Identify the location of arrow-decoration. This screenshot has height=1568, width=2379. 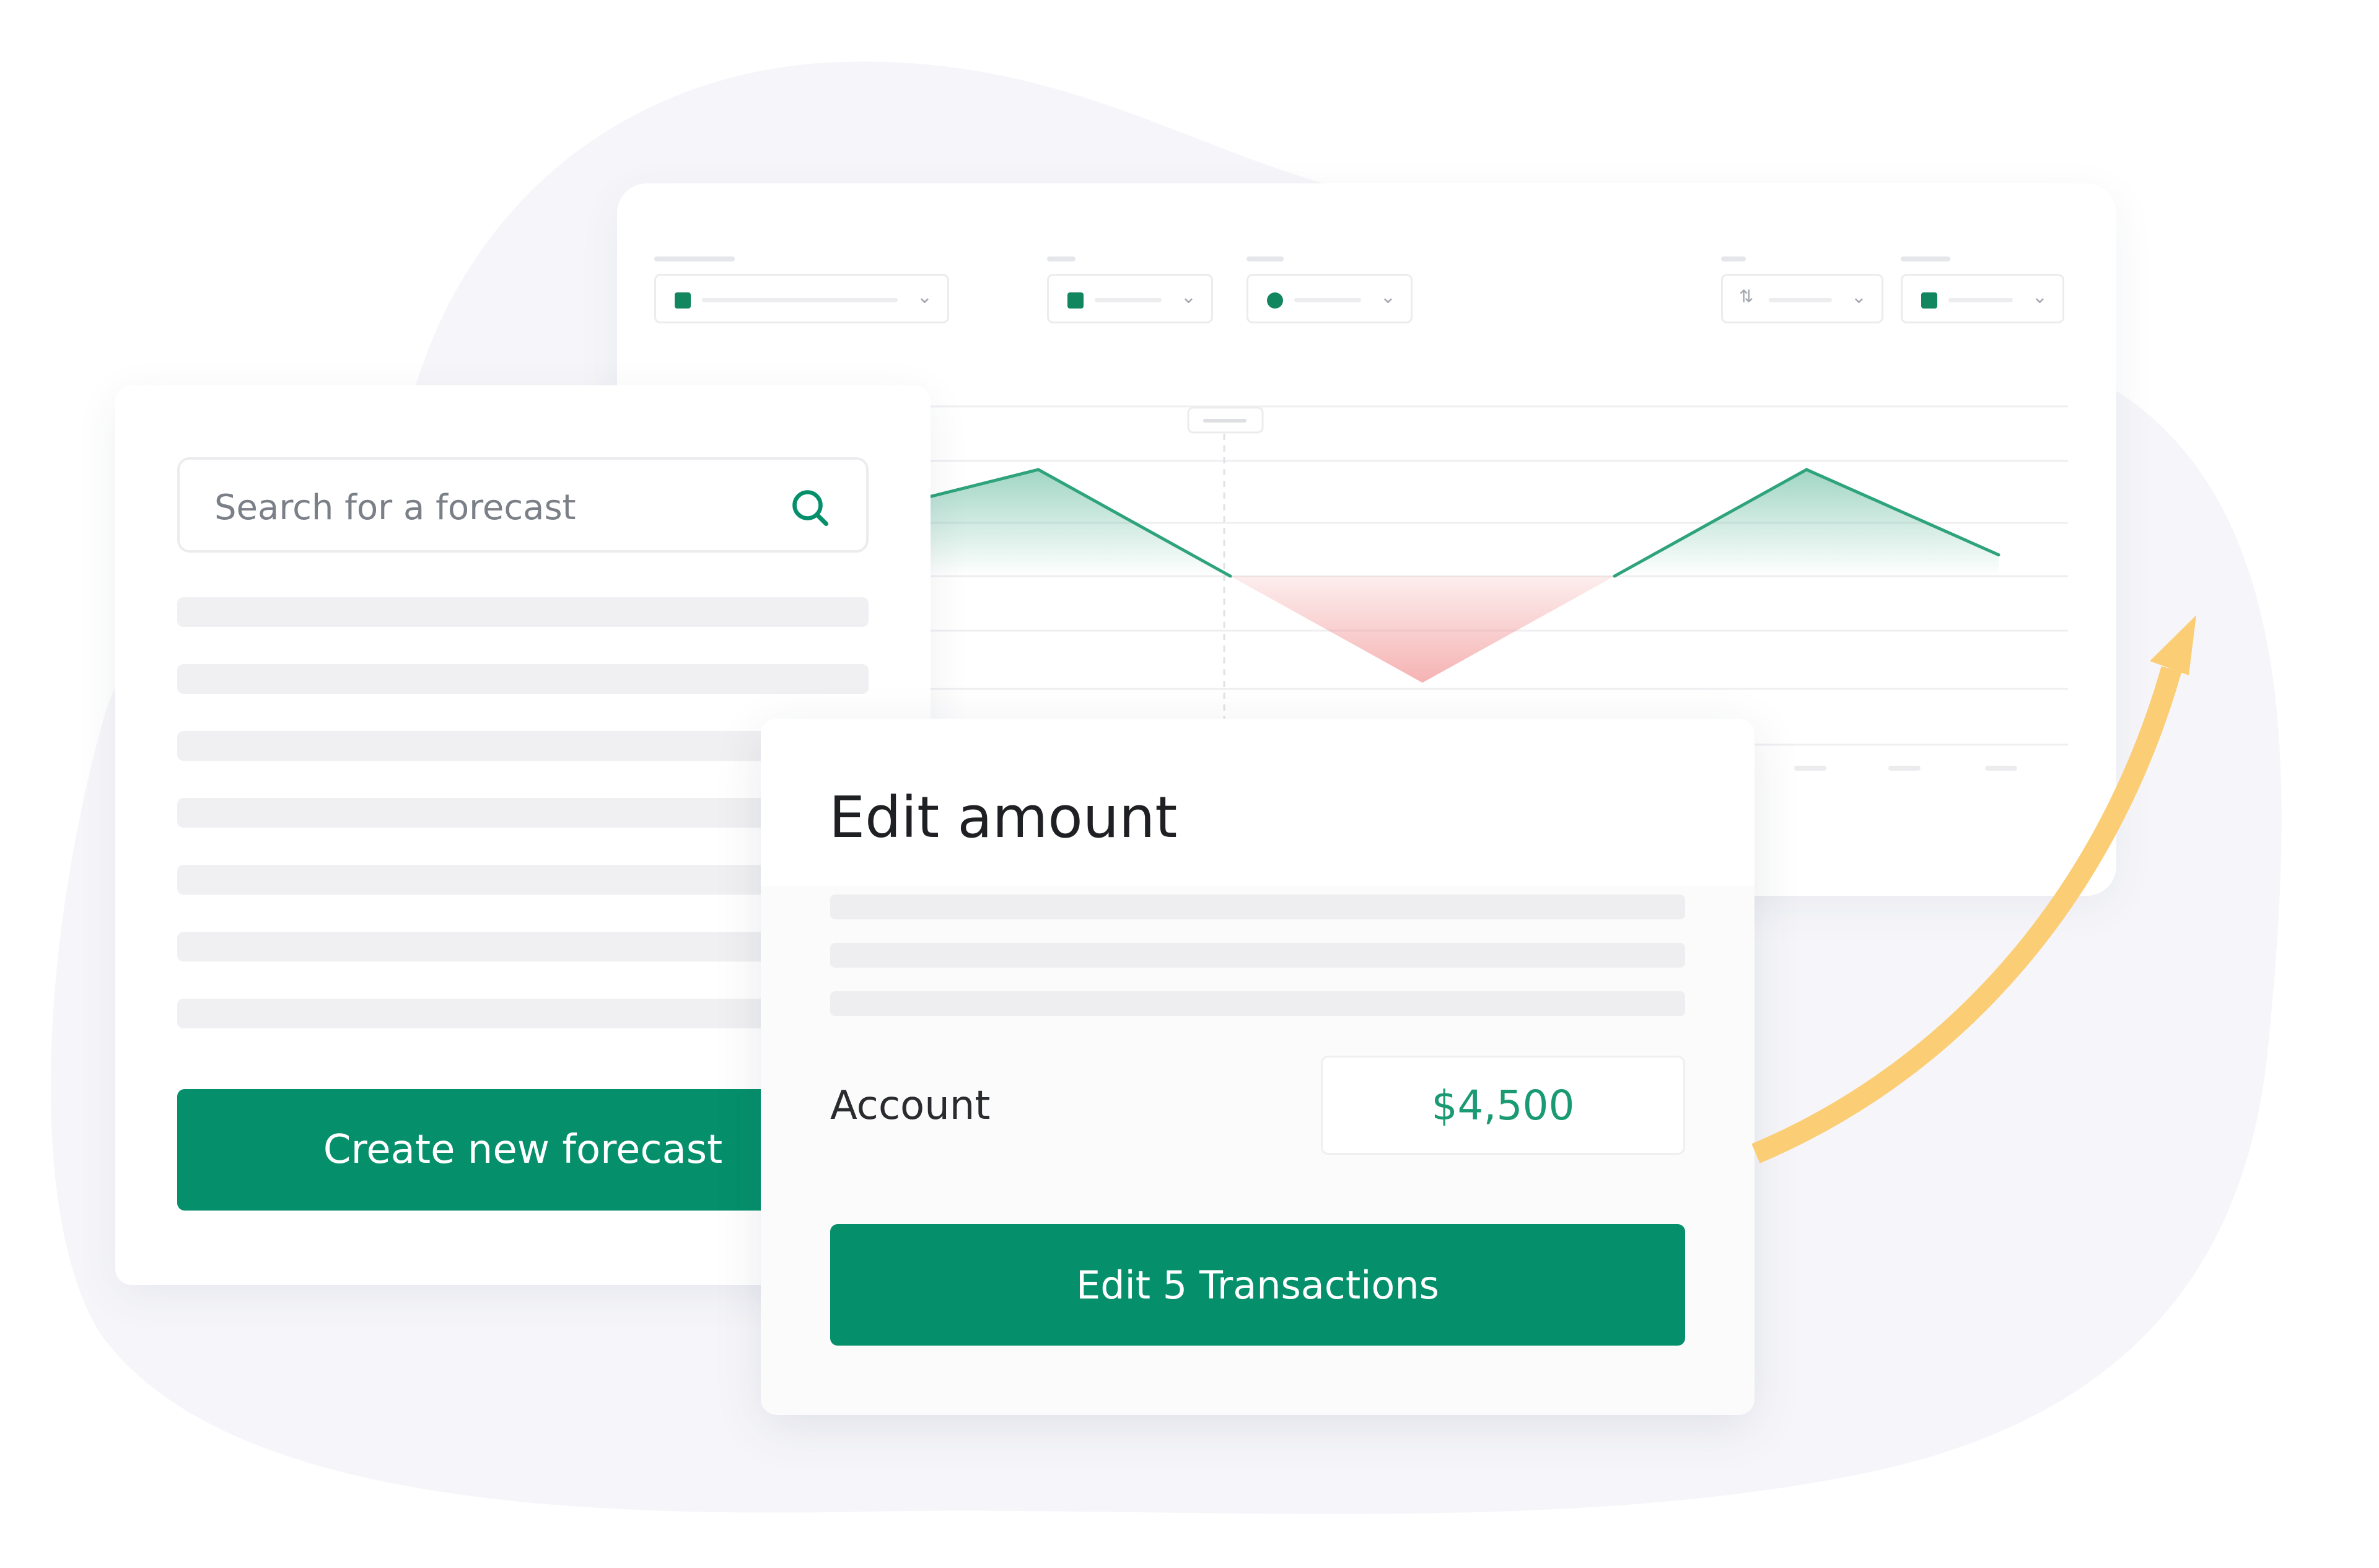
(1973, 889).